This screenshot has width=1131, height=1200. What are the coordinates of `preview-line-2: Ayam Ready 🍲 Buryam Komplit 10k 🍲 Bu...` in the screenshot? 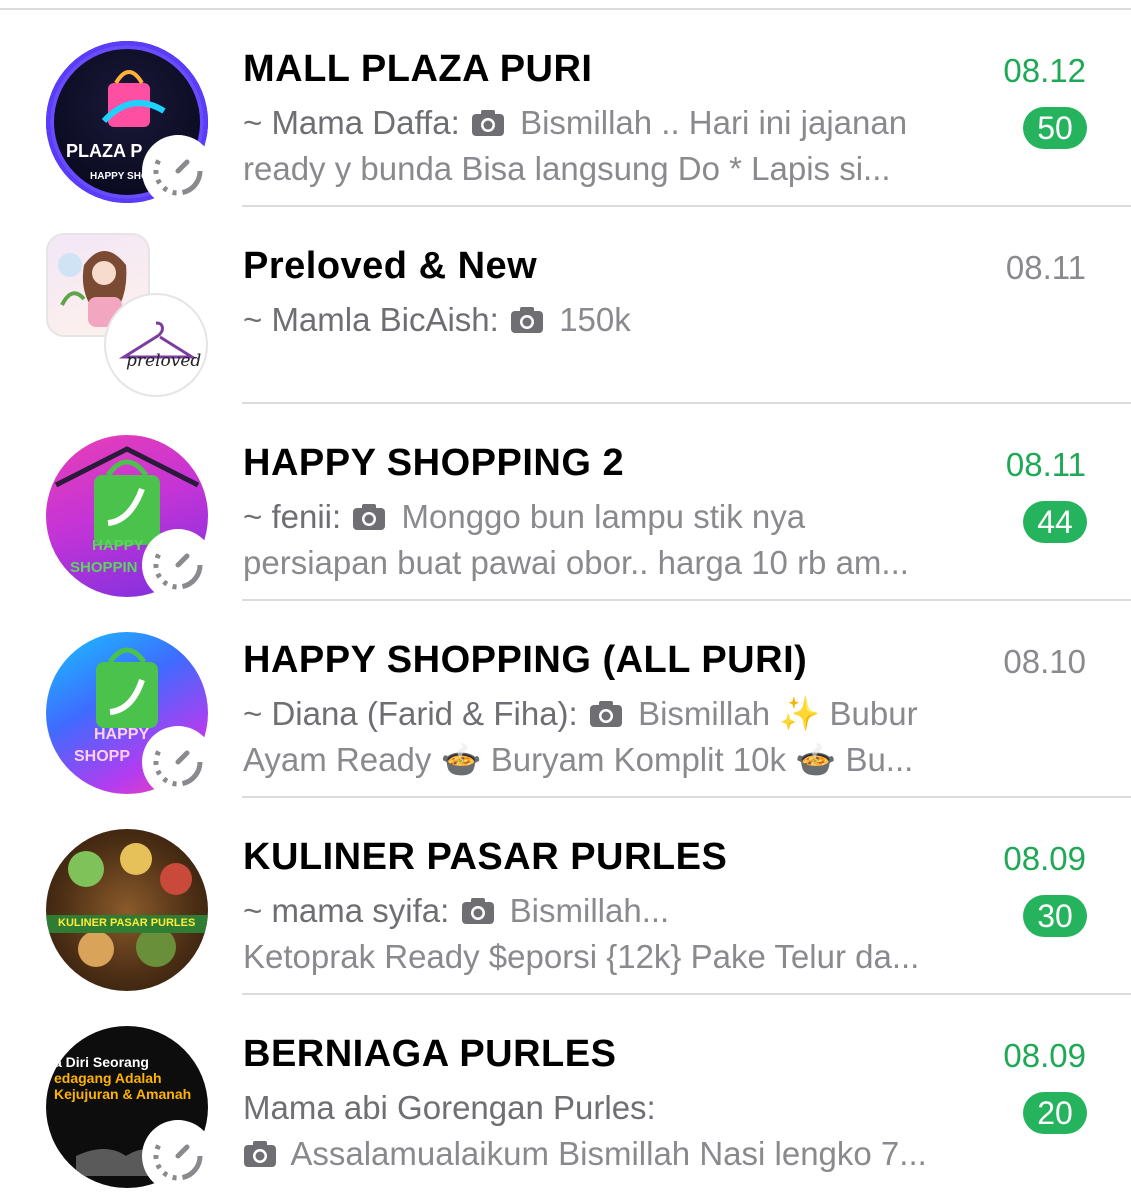 It's located at (578, 759).